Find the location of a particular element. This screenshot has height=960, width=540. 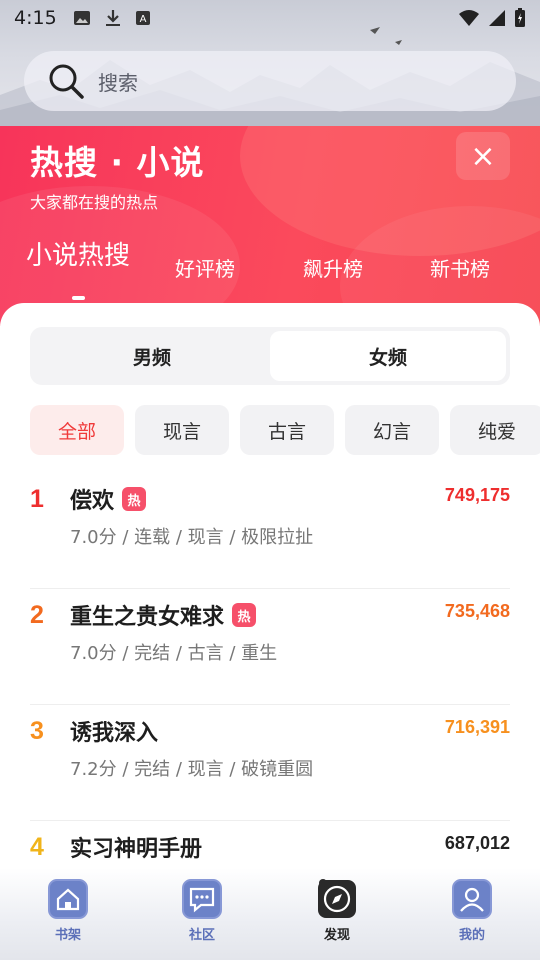

nav-community: 社区 is located at coordinates (202, 909).